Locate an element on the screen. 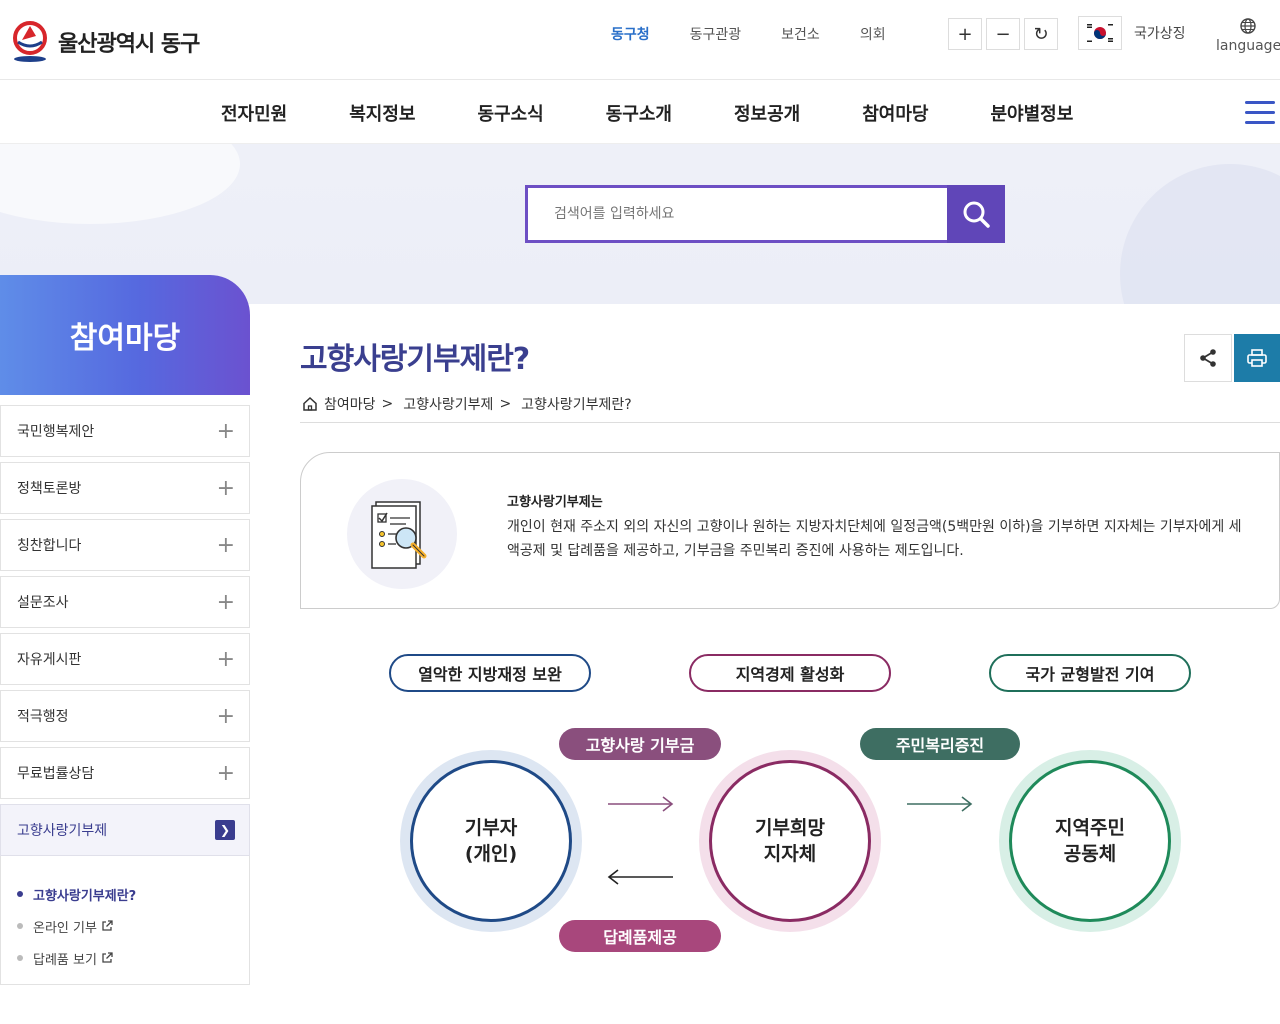 This screenshot has width=1280, height=1024. node-label: 공동체 is located at coordinates (1090, 854).